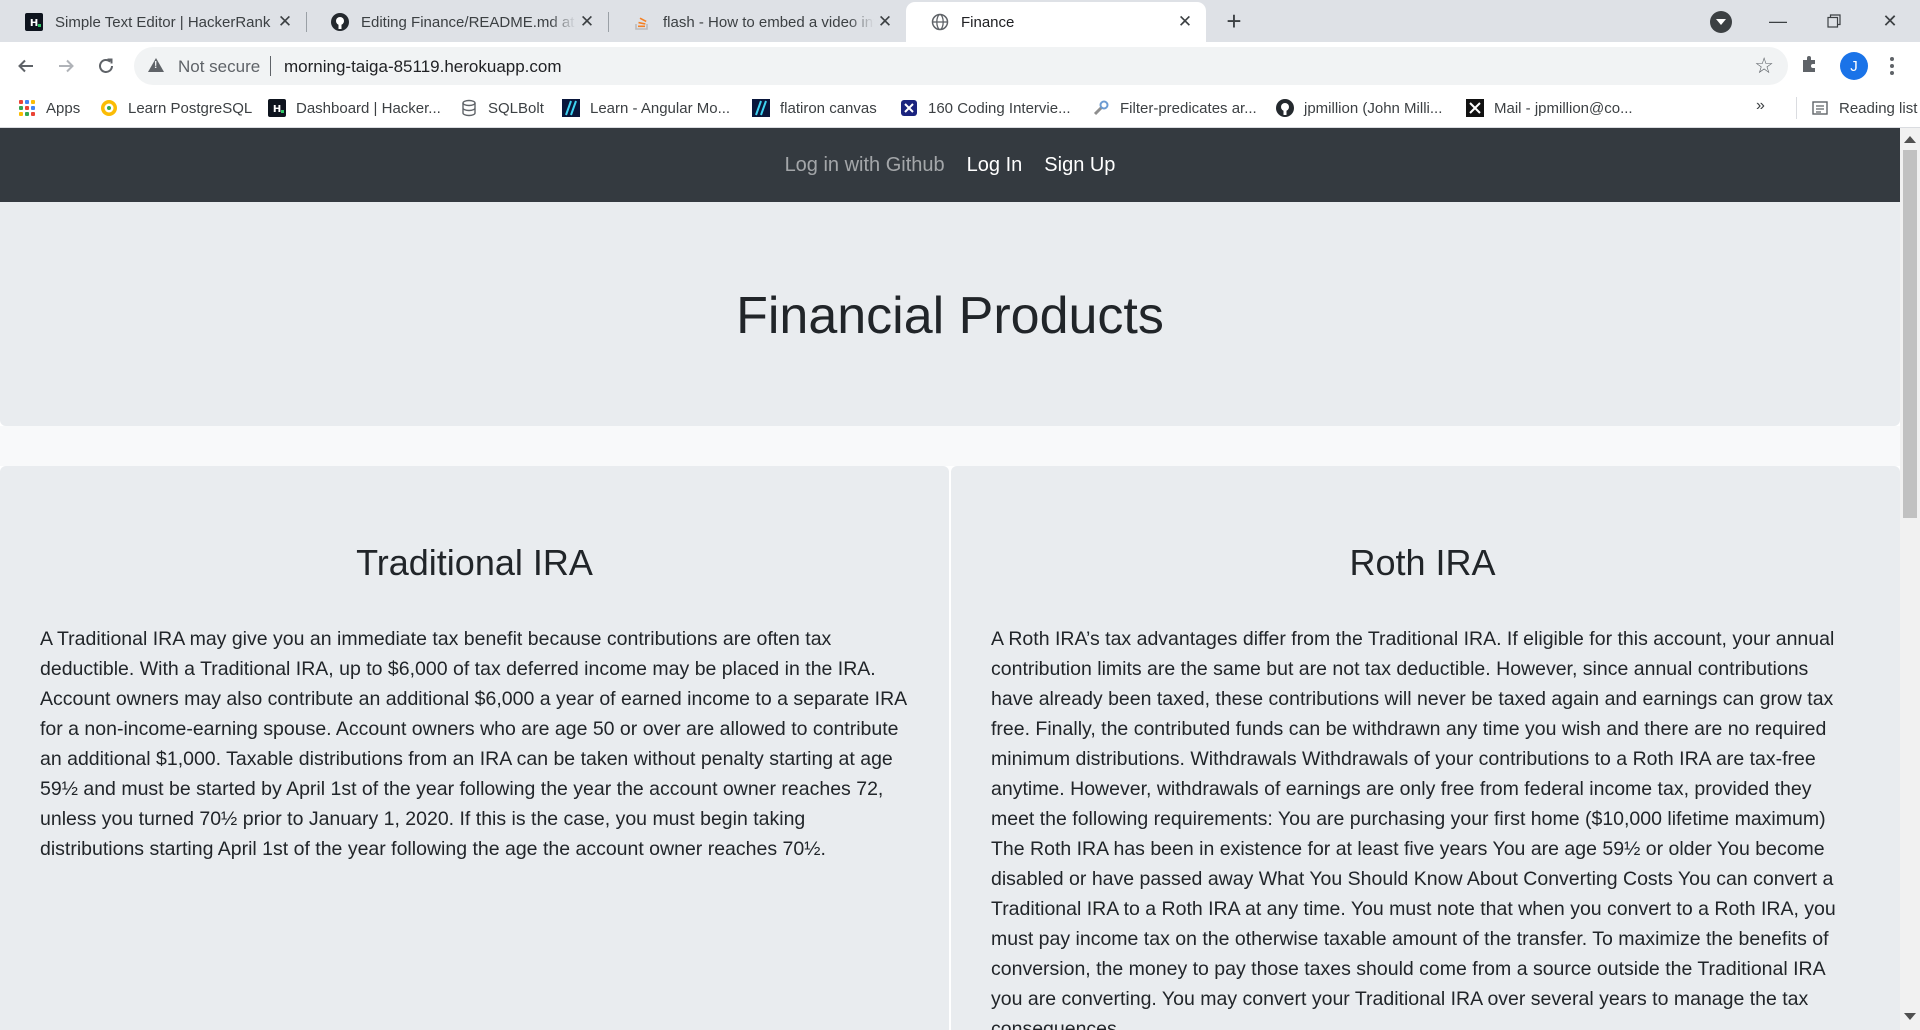 The image size is (1920, 1030). Describe the element at coordinates (1056, 22) in the screenshot. I see `tab-finance: Finance ✕` at that location.